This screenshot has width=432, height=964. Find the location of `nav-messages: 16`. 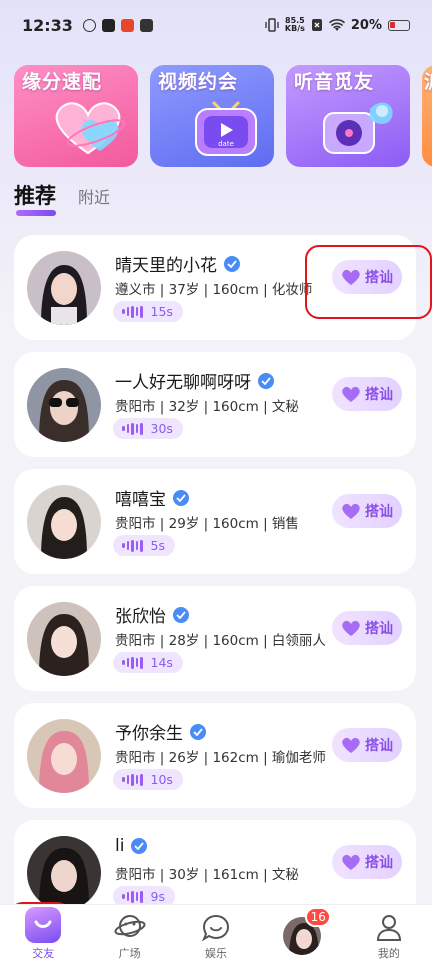

nav-messages: 16 is located at coordinates (302, 934).